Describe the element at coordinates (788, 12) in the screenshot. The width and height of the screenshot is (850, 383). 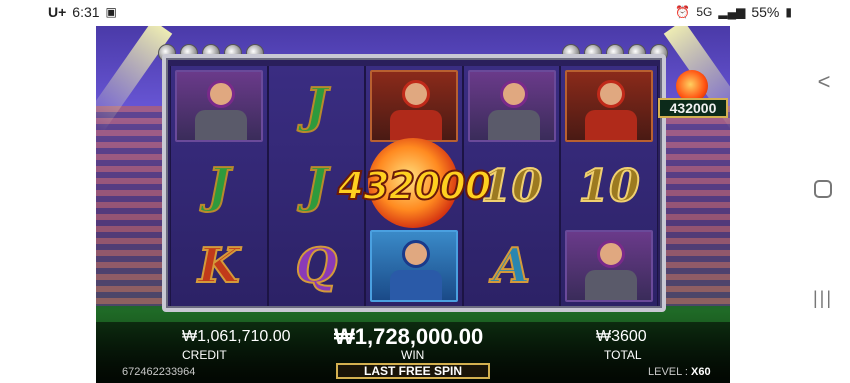
I see `battery-icon: ▮` at that location.